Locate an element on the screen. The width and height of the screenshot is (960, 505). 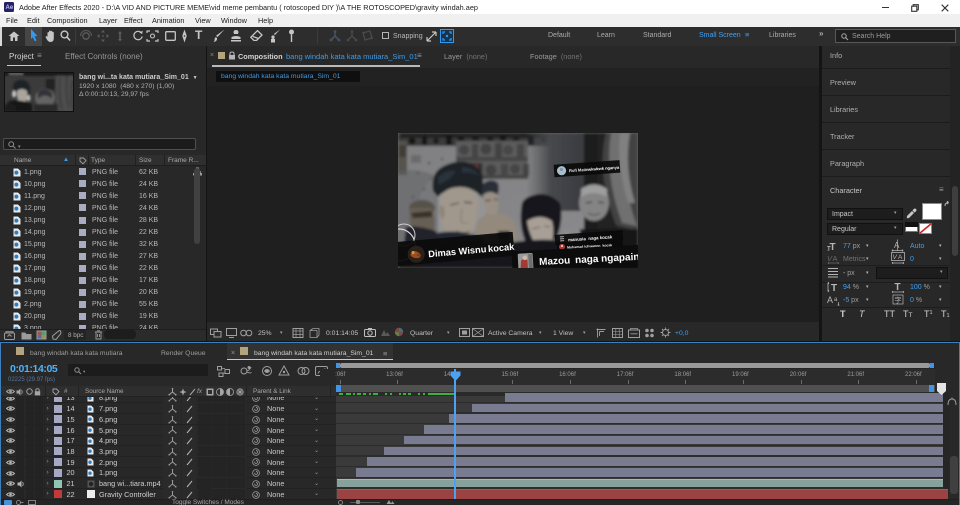
svg-text: 字 is located at coordinates (898, 300).